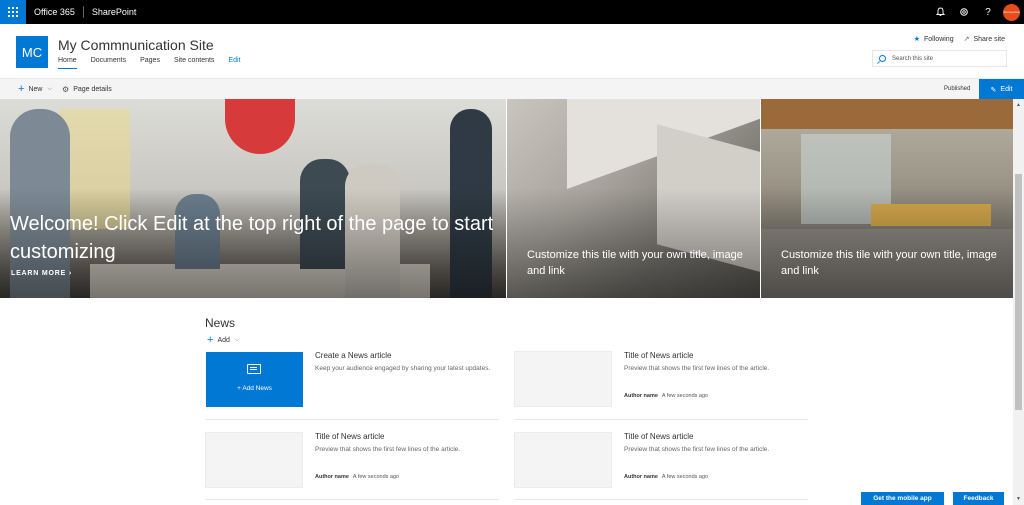  I want to click on share-site-label: Share site, so click(989, 39).